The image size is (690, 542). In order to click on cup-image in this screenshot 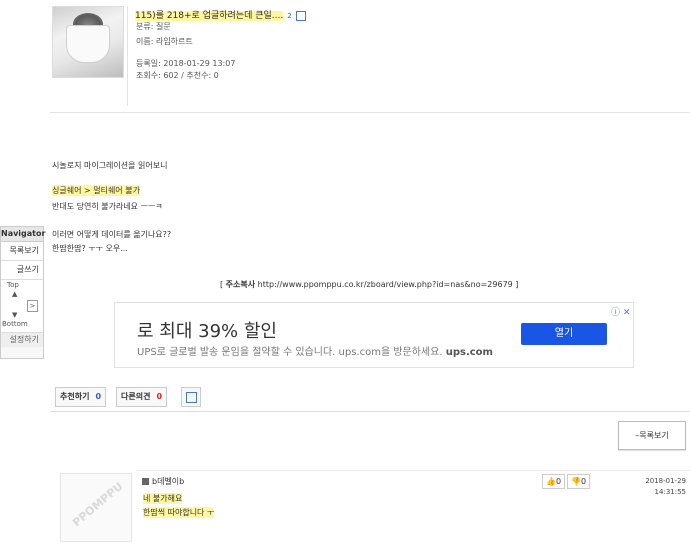, I will do `click(88, 44)`.